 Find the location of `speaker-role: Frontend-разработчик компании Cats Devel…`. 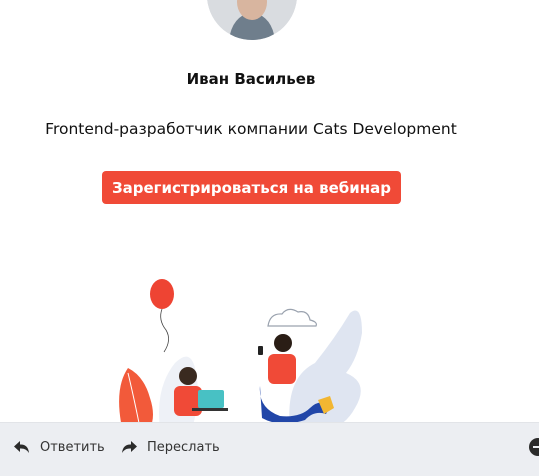

speaker-role: Frontend-разработчик компании Cats Devel… is located at coordinates (251, 129).